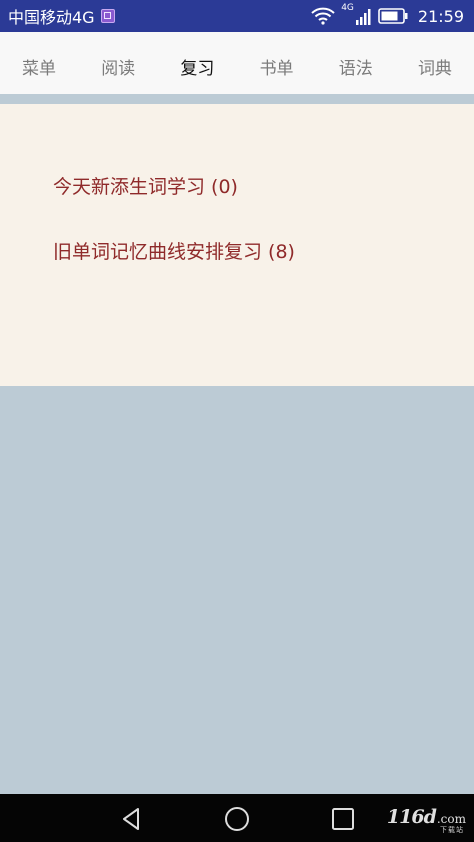 The width and height of the screenshot is (474, 842). I want to click on notification-icon, so click(107, 16).